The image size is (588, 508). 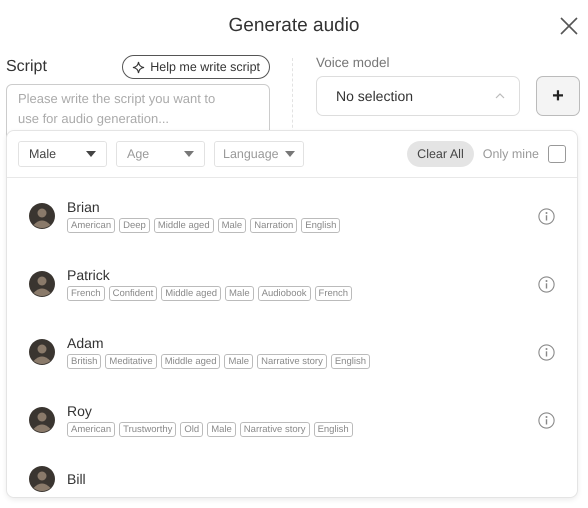 I want to click on voice-tag: Narration, so click(x=274, y=225).